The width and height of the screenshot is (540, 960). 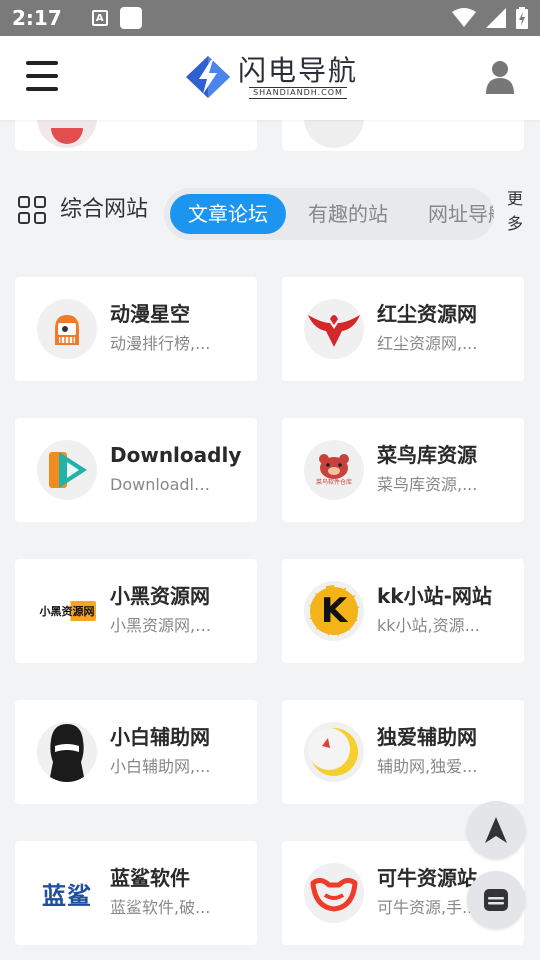 I want to click on category-title: 综合网站, so click(x=104, y=209).